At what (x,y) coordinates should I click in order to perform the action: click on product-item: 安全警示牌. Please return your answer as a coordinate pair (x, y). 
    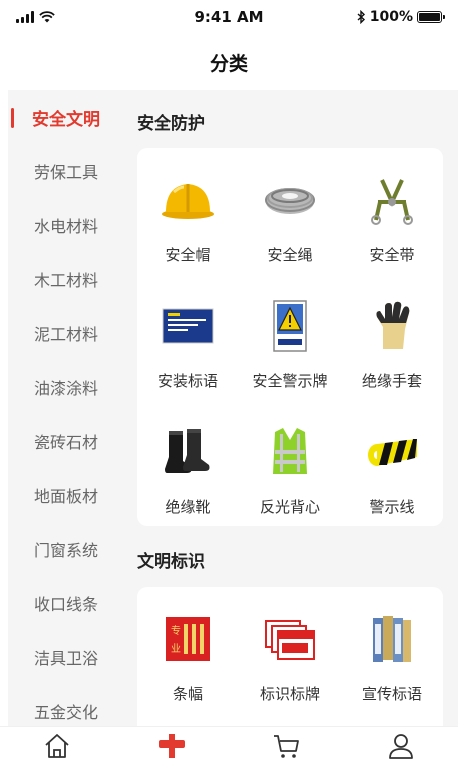
    Looking at the image, I should click on (290, 337).